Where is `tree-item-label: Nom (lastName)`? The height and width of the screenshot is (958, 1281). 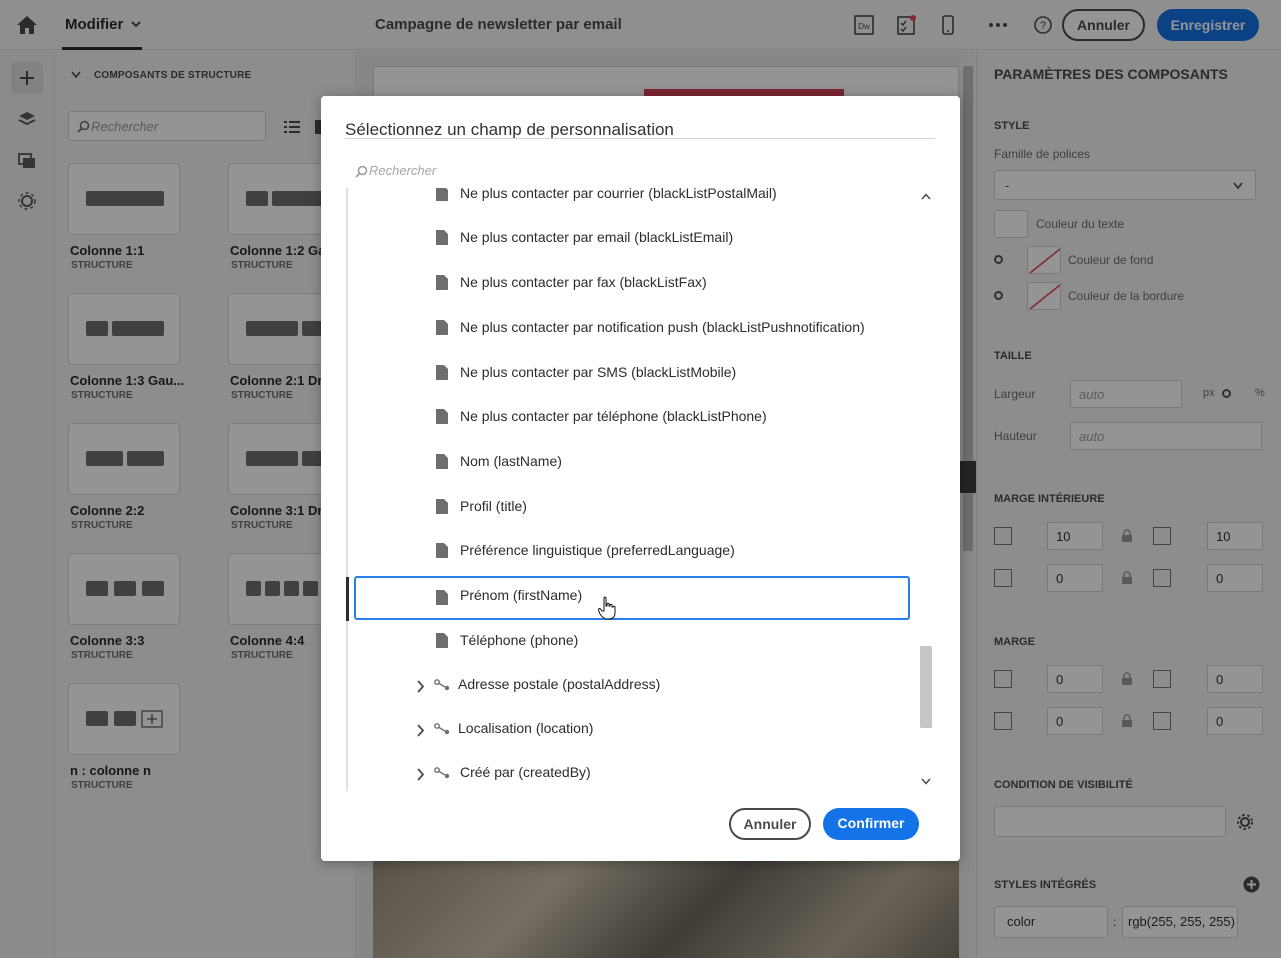 tree-item-label: Nom (lastName) is located at coordinates (511, 461).